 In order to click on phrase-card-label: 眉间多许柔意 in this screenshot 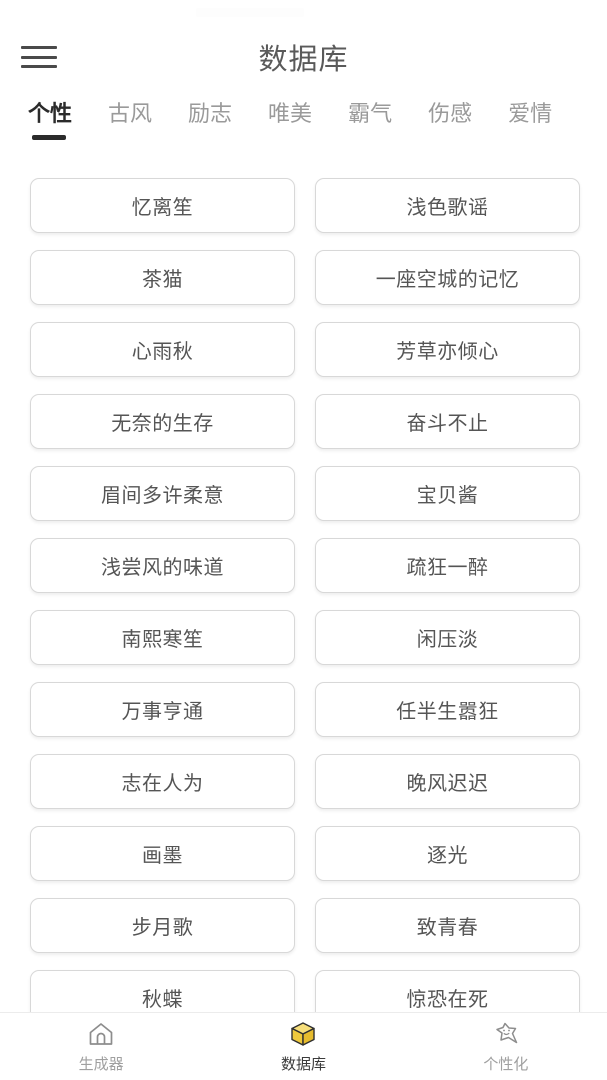, I will do `click(162, 496)`.